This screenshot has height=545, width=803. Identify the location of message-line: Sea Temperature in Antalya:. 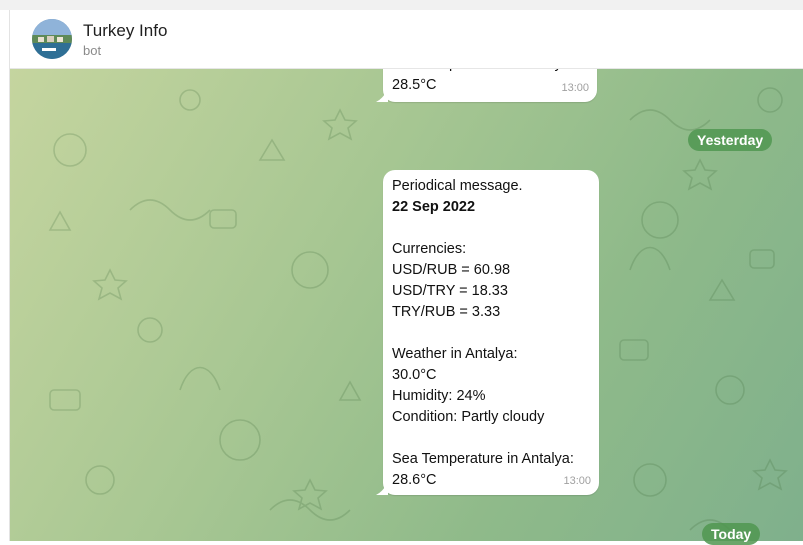
(483, 459).